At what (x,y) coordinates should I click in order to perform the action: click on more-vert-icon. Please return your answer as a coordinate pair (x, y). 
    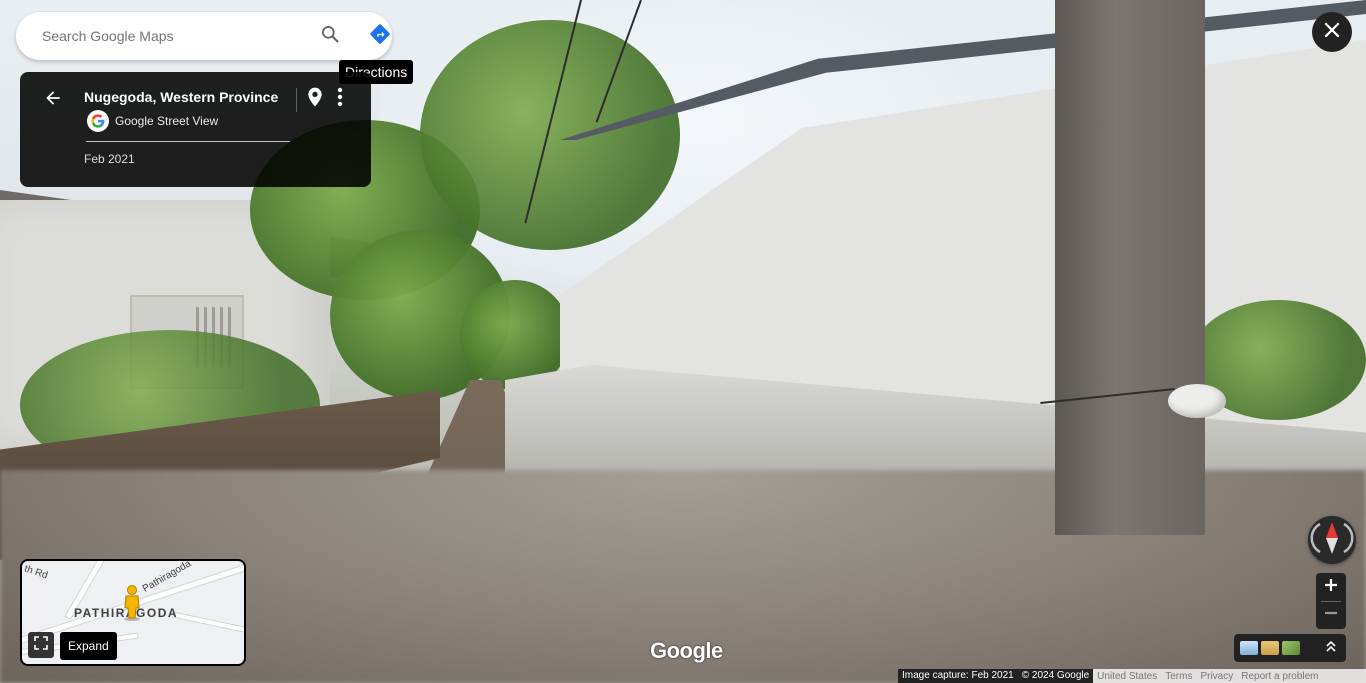
    Looking at the image, I should click on (340, 99).